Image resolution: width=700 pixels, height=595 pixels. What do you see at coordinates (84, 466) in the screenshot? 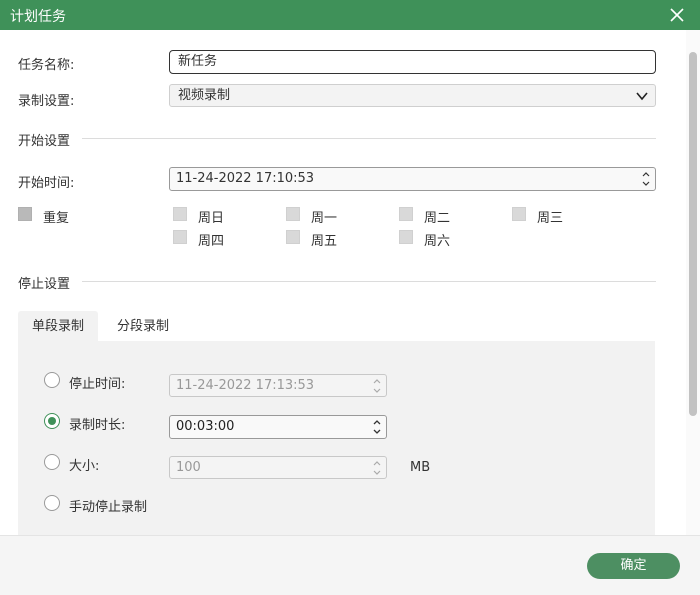
I see `size-label: 大小:` at bounding box center [84, 466].